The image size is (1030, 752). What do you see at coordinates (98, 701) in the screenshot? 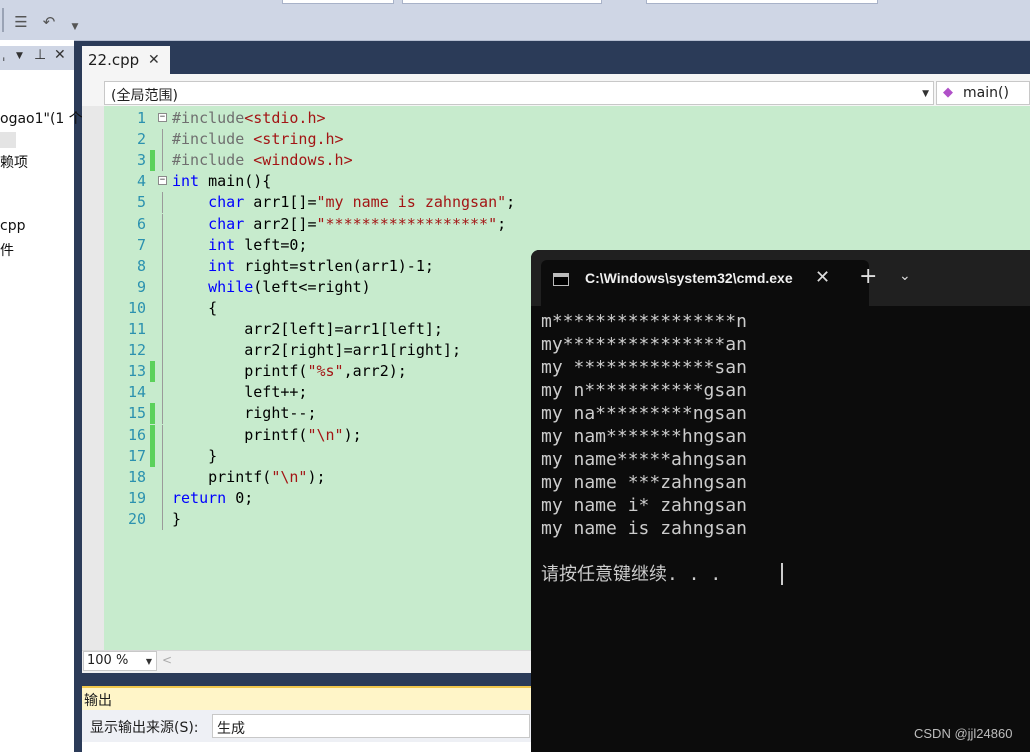
I see `output-title: 输出` at bounding box center [98, 701].